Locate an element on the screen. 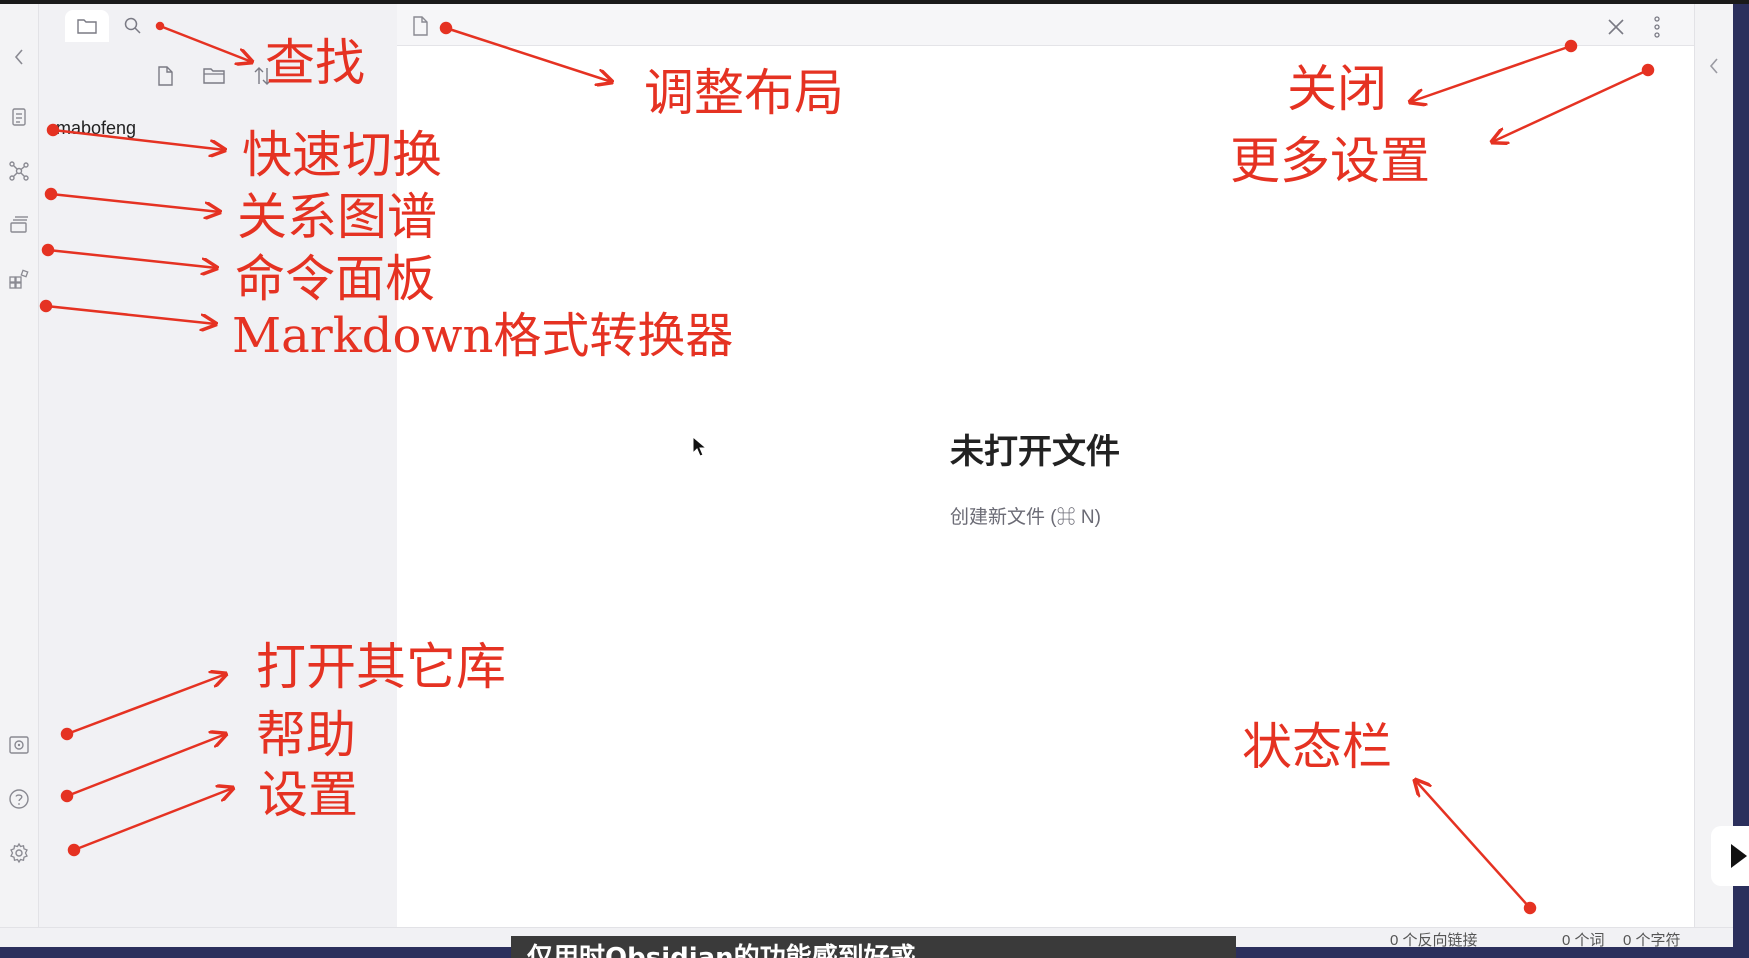 Image resolution: width=1749 pixels, height=958 pixels. annotation-help: 帮助 is located at coordinates (306, 735).